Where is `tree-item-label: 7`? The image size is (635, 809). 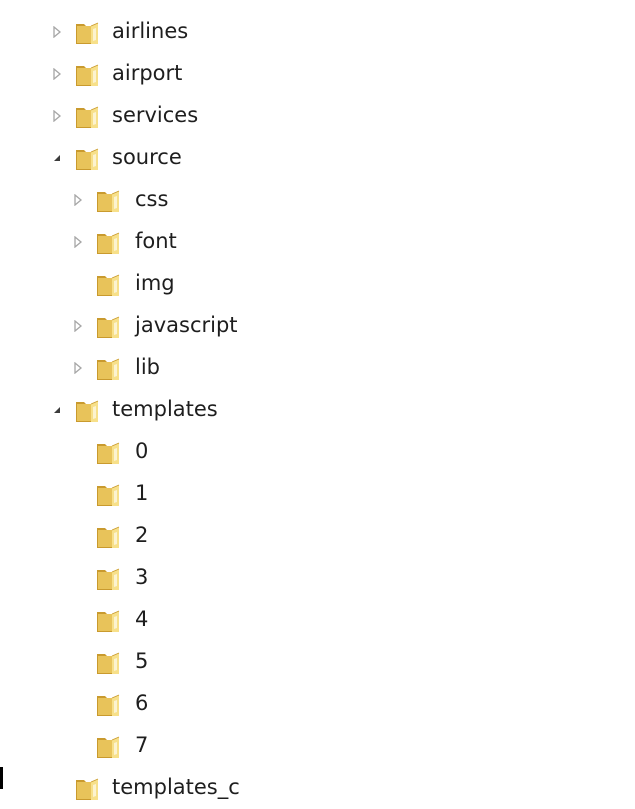 tree-item-label: 7 is located at coordinates (142, 745).